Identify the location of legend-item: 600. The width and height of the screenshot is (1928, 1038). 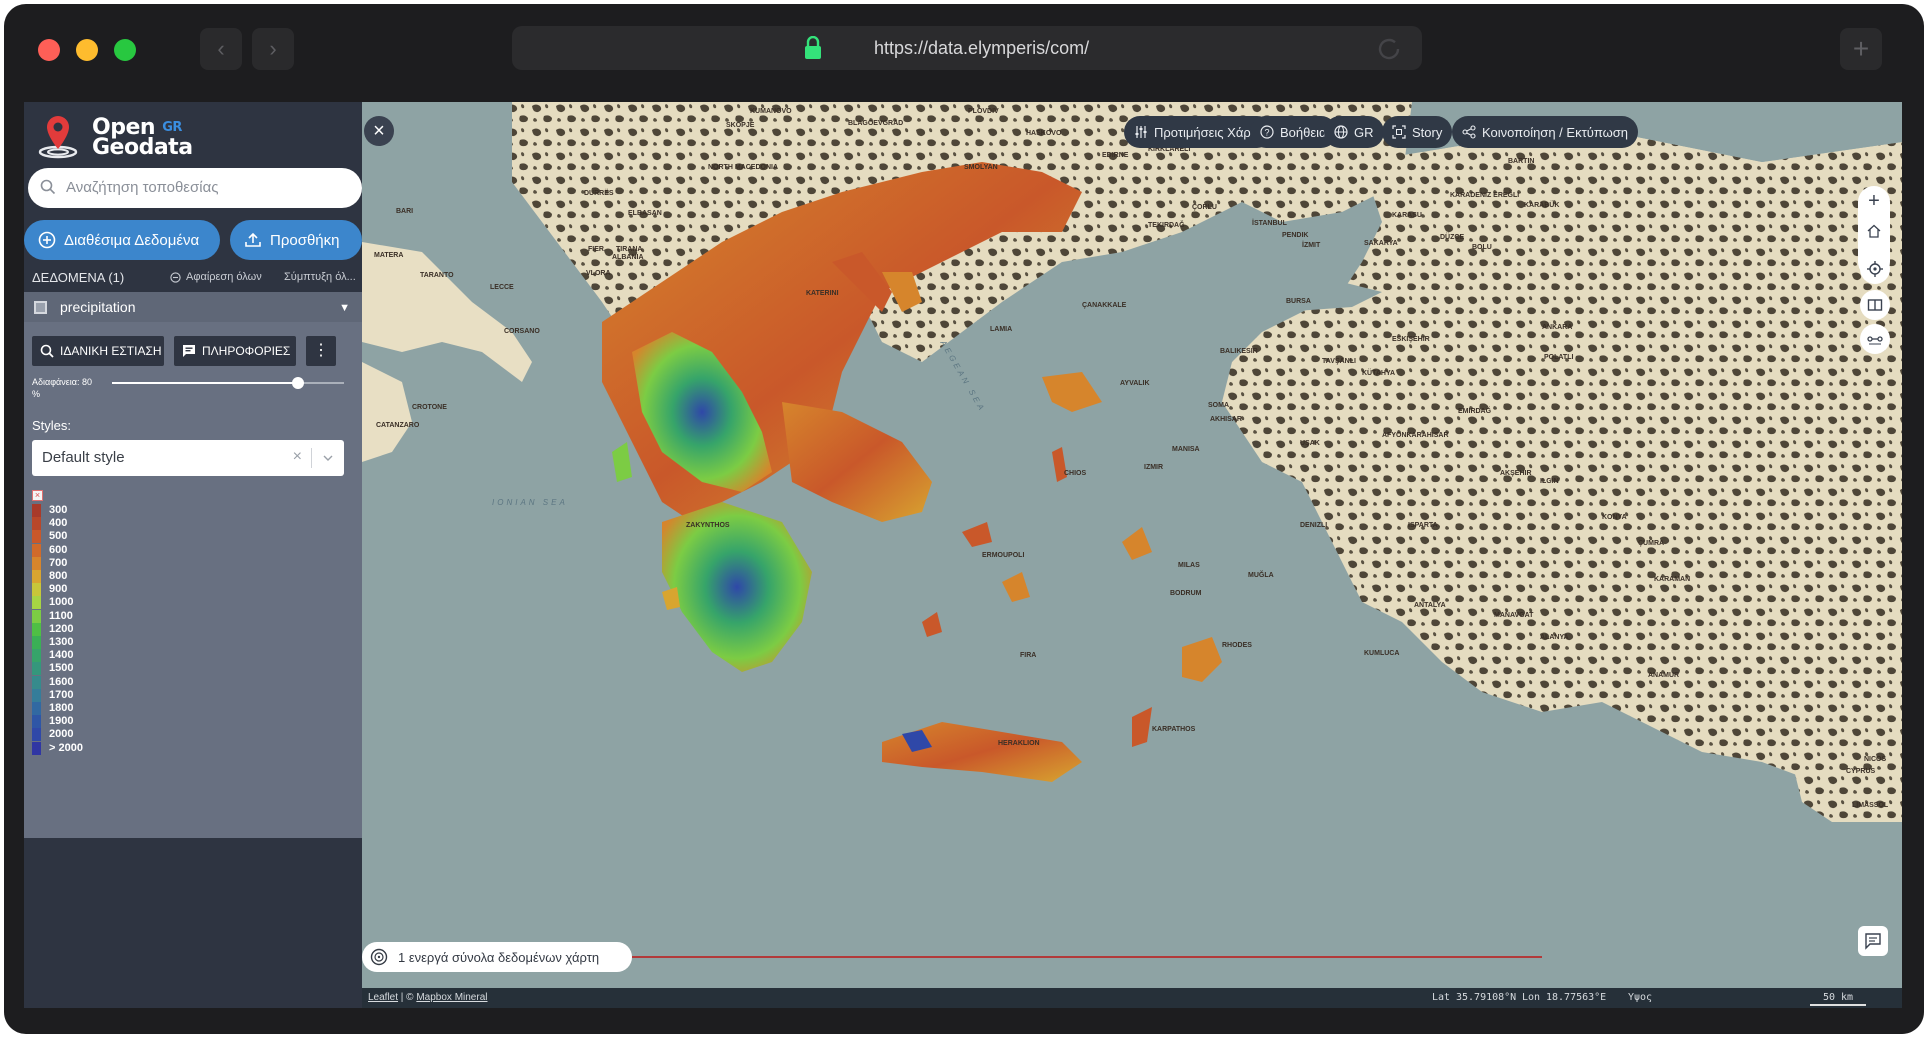
(102, 550).